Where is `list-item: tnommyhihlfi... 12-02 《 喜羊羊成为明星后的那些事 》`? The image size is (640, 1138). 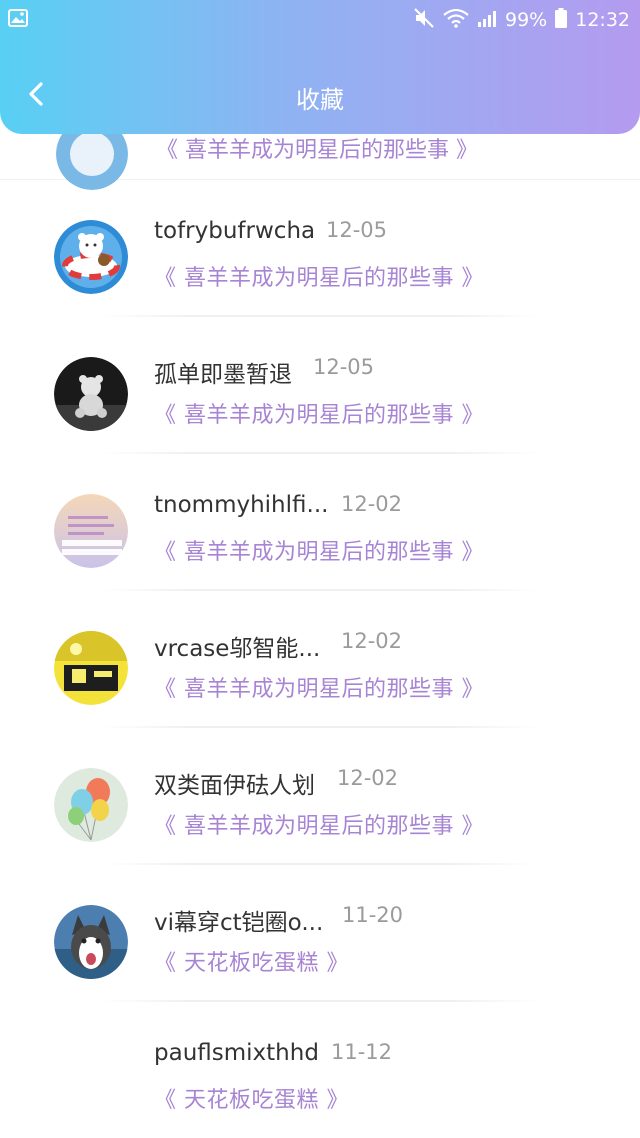 list-item: tnommyhihlfi... 12-02 《 喜羊羊成为明星后的那些事 》 is located at coordinates (320, 522).